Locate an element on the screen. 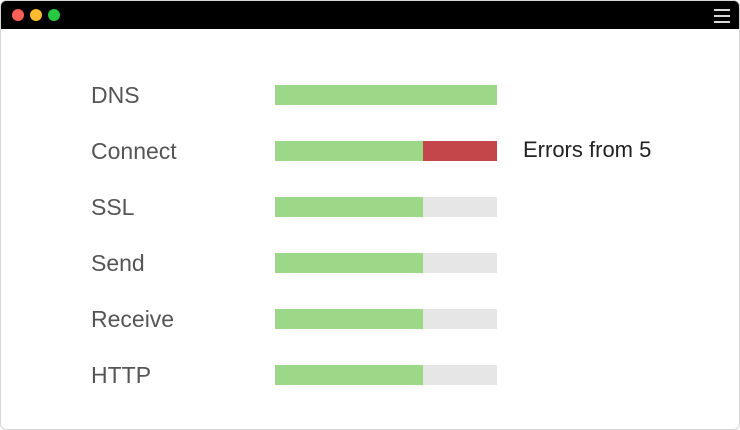 This screenshot has height=430, width=740. timing-row-receive: Receive is located at coordinates (370, 319).